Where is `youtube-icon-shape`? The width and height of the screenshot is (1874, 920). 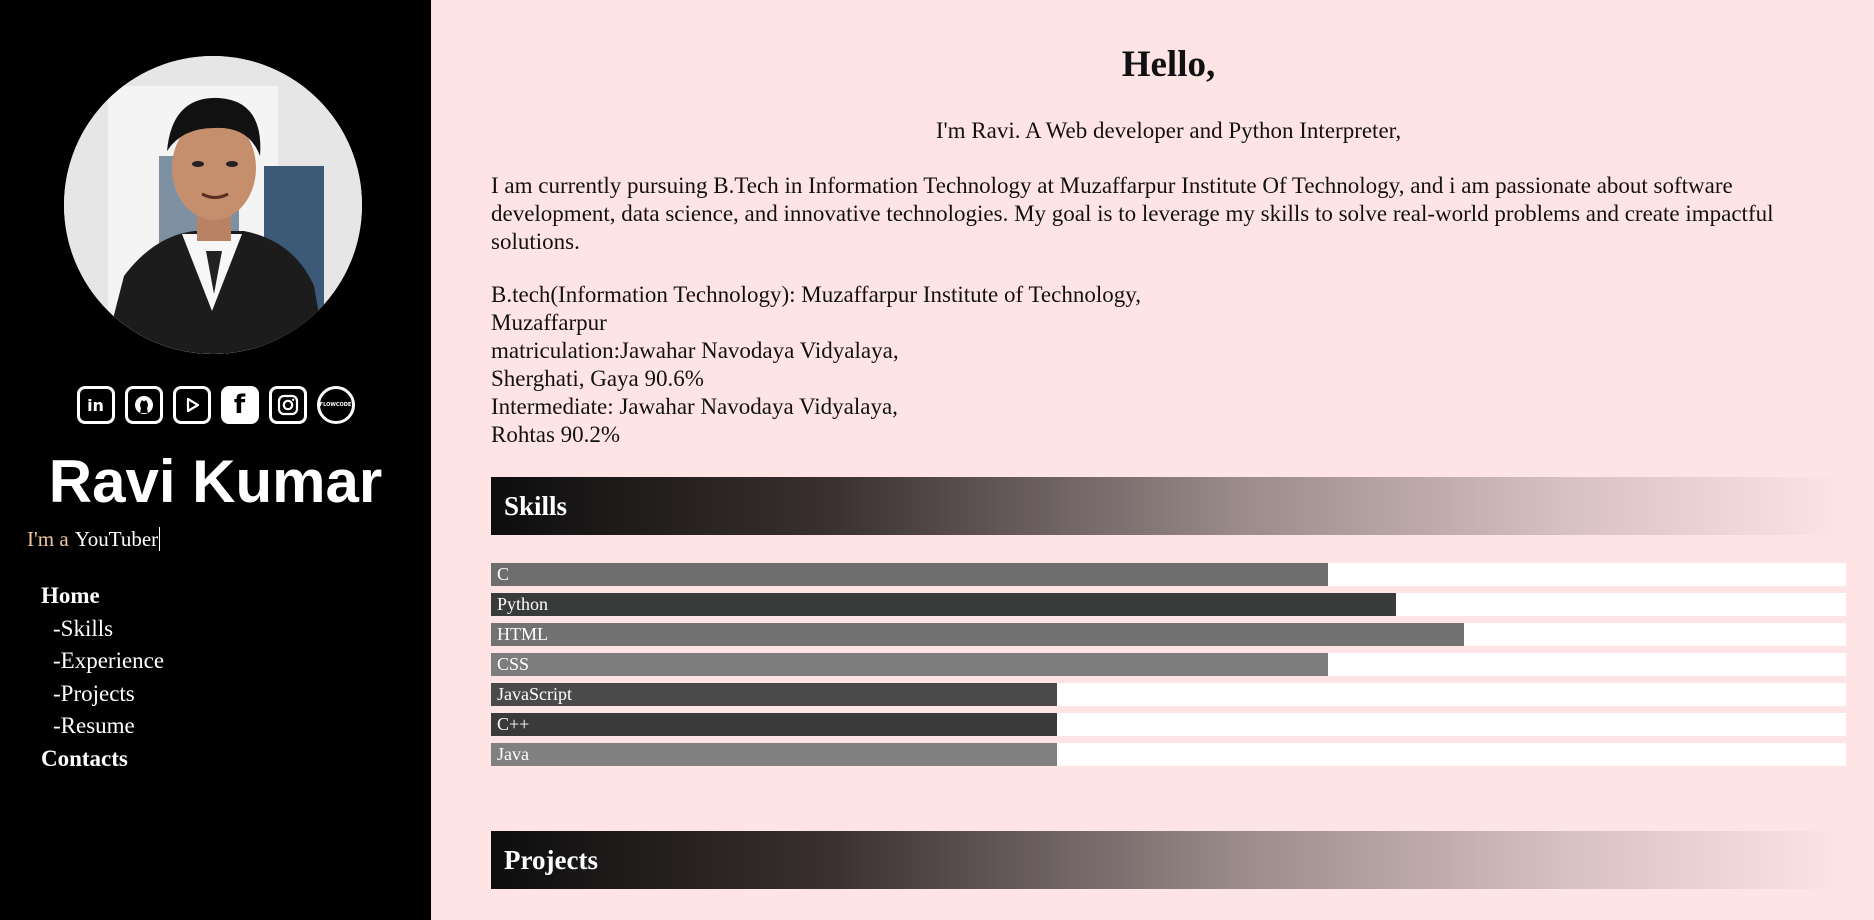 youtube-icon-shape is located at coordinates (192, 405).